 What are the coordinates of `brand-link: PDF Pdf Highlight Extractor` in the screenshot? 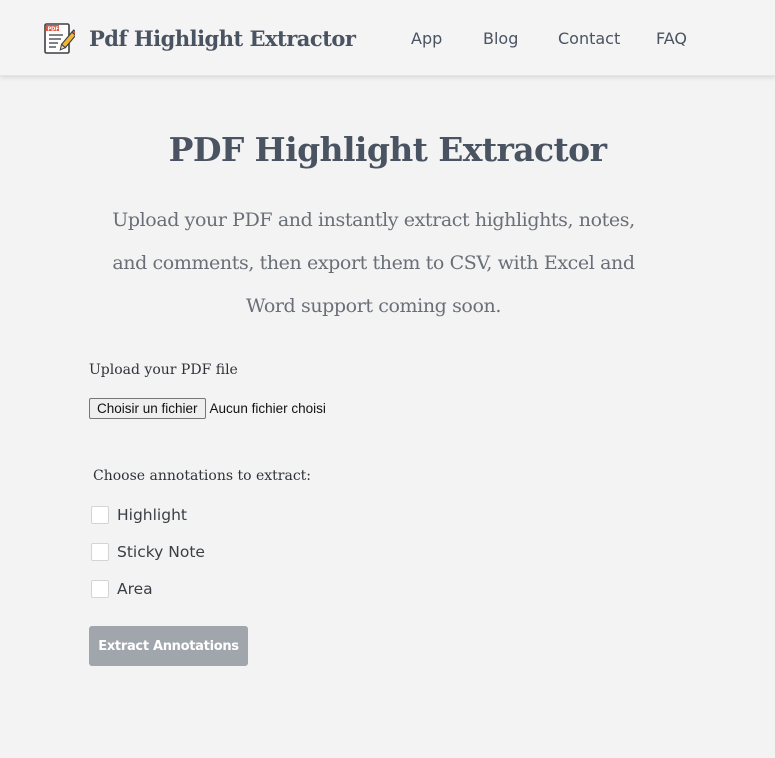 It's located at (199, 38).